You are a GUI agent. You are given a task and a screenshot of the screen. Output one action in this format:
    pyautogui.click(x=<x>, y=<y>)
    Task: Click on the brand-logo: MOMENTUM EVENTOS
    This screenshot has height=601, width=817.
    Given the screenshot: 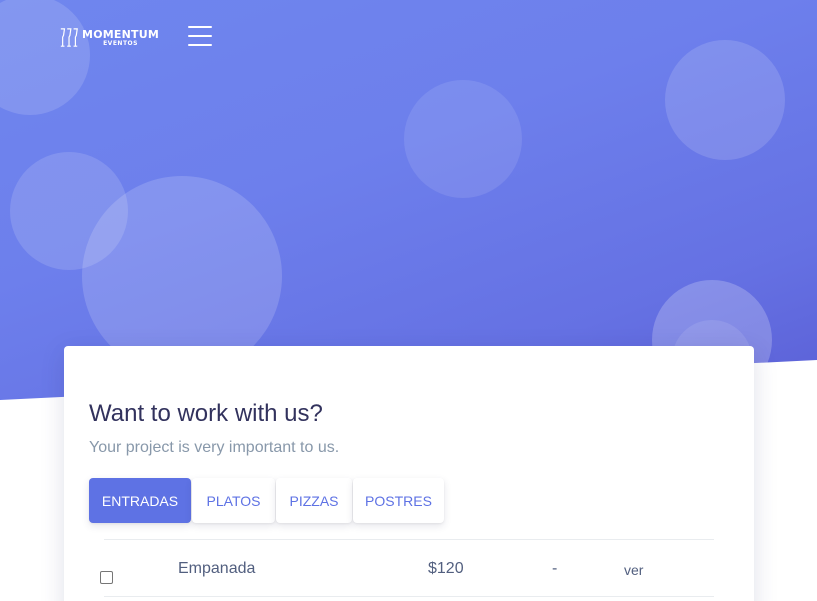 What is the action you would take?
    pyautogui.click(x=109, y=38)
    